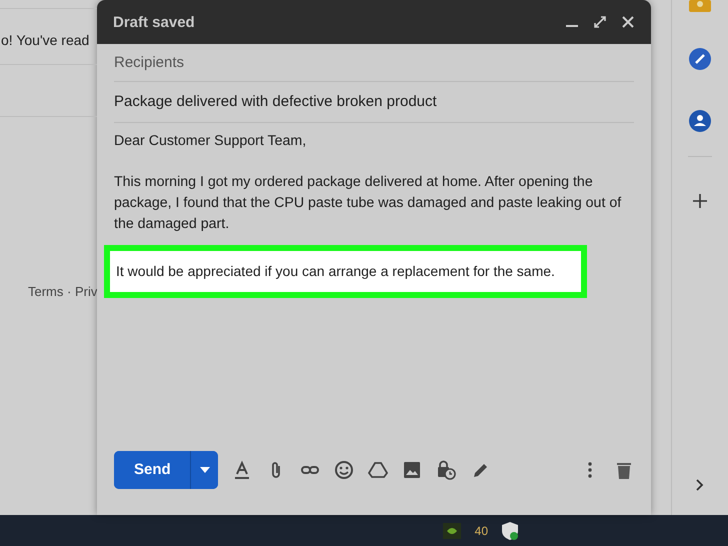  I want to click on tasks-icon, so click(700, 59).